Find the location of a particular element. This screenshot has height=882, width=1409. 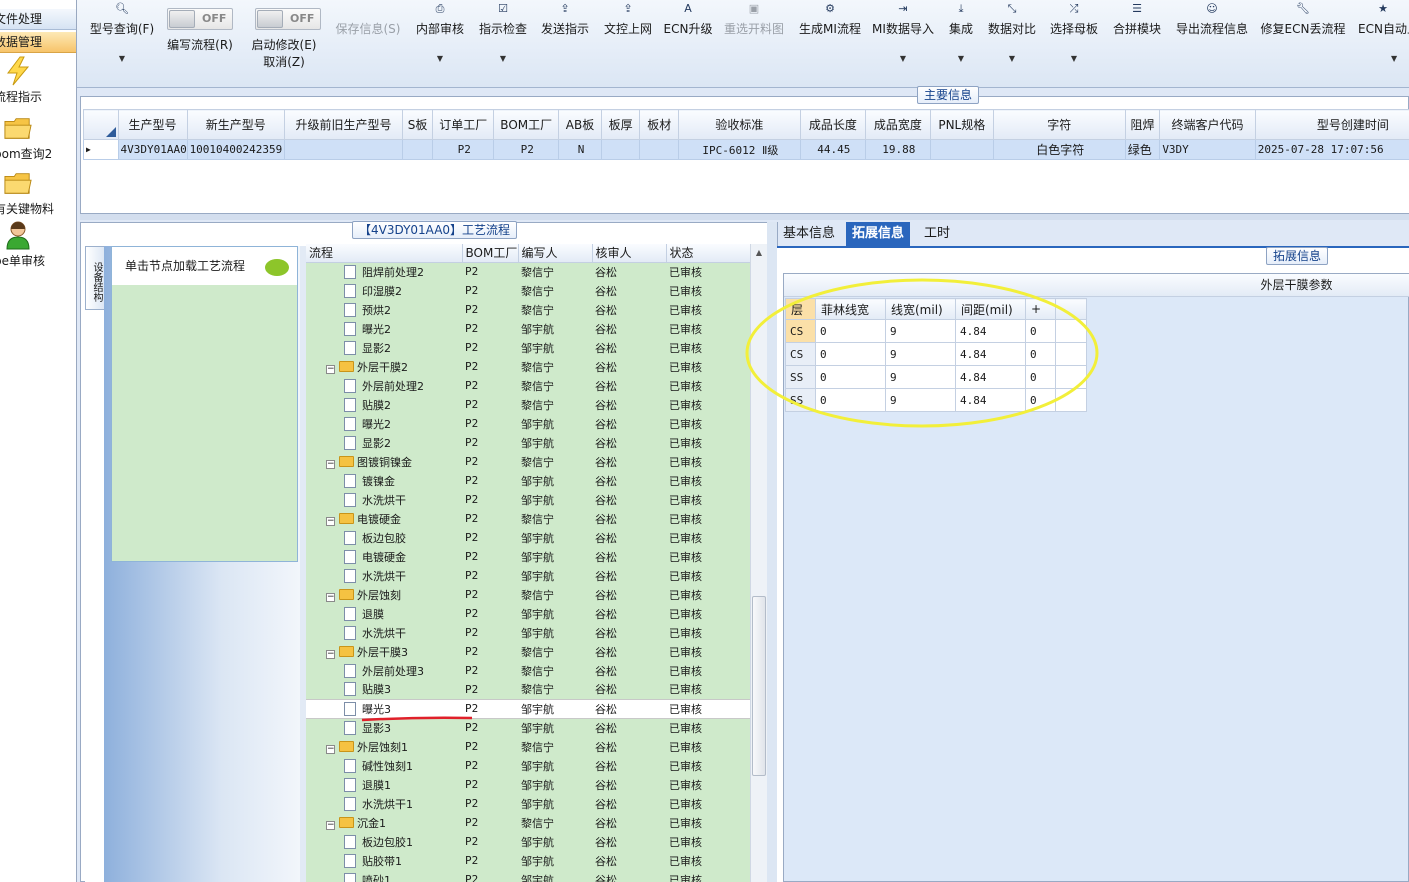

tree-row: 水洗烘干 P2 邹宇航 谷松 已审核 is located at coordinates (528, 575).